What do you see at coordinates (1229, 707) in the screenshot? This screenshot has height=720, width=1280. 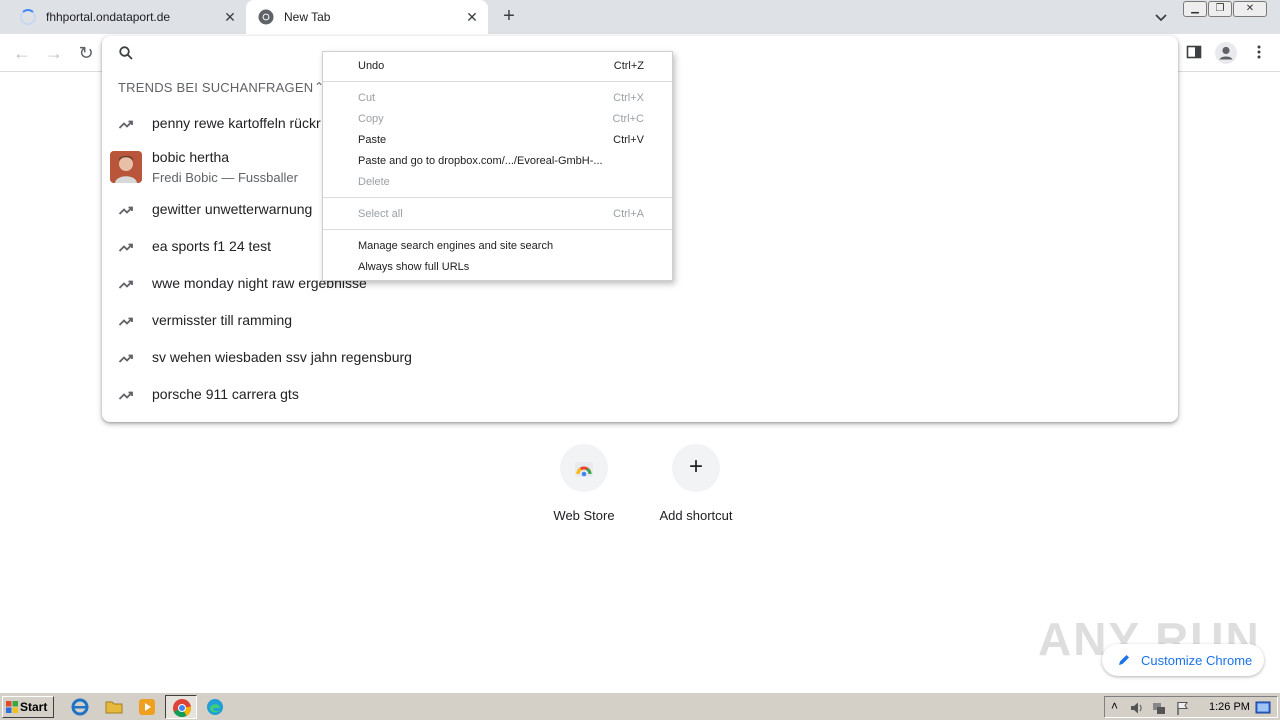 I see `clock: 1:26 PM` at bounding box center [1229, 707].